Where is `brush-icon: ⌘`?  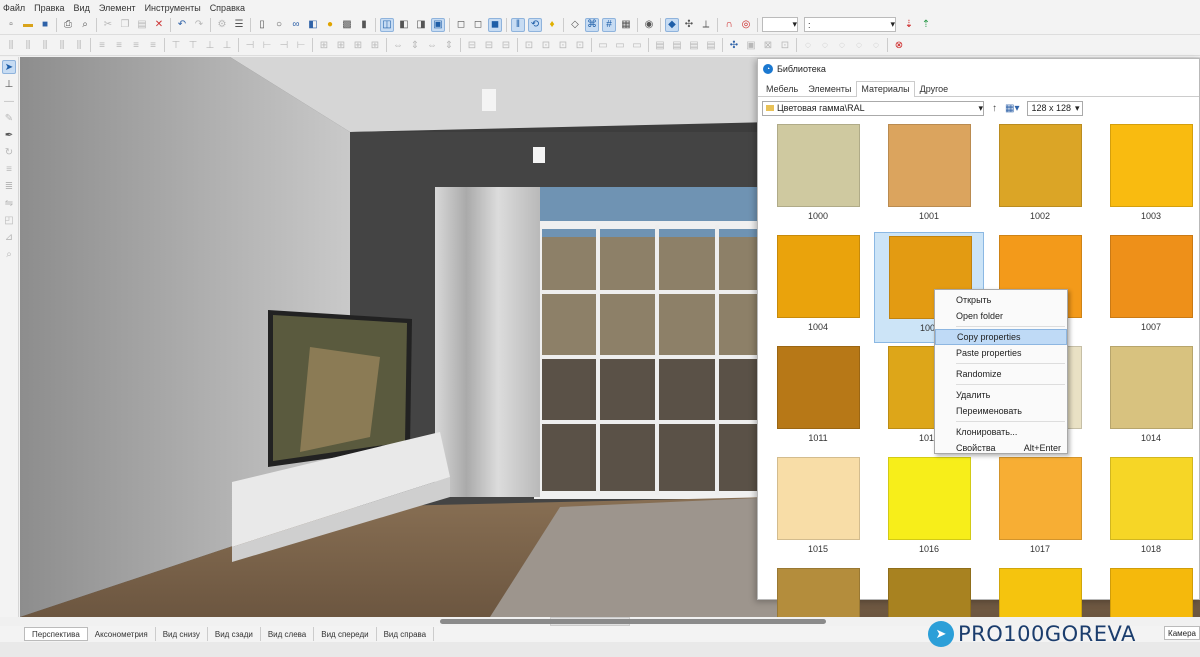 brush-icon: ⌘ is located at coordinates (592, 24).